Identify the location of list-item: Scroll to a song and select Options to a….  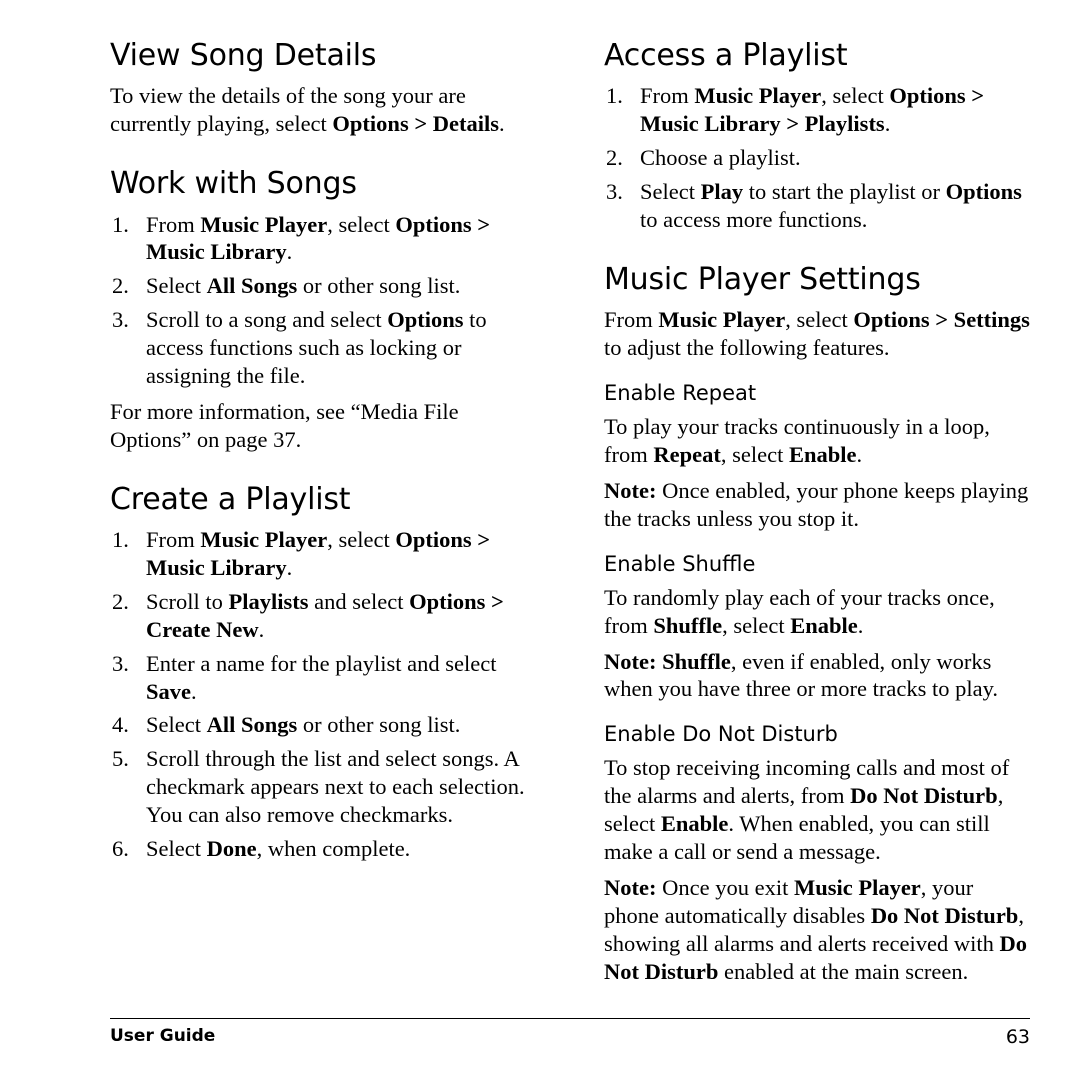
(323, 348).